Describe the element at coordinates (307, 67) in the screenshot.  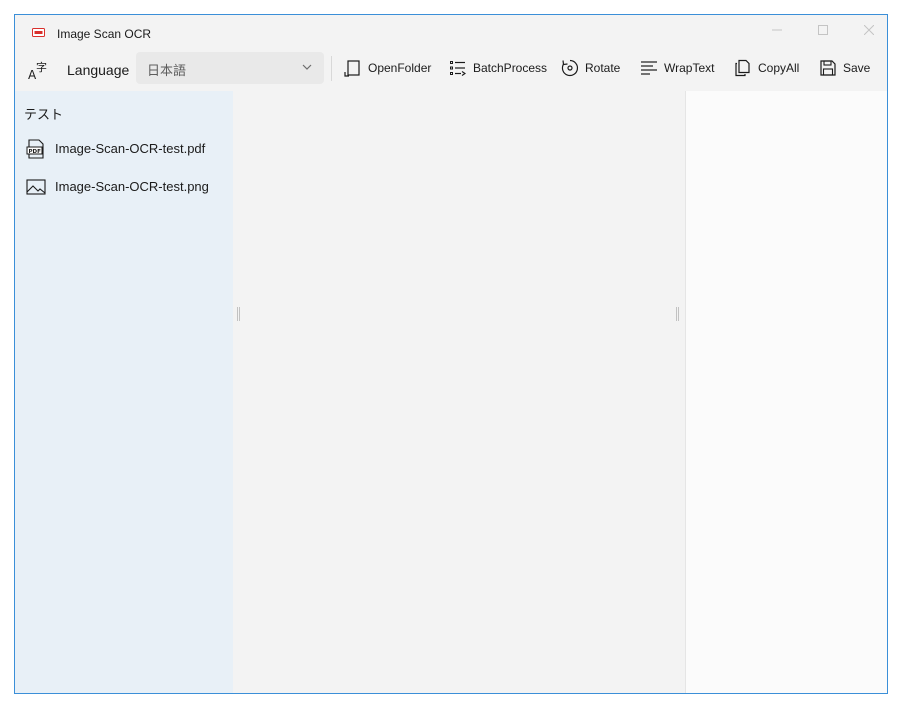
I see `chevron-down-icon` at that location.